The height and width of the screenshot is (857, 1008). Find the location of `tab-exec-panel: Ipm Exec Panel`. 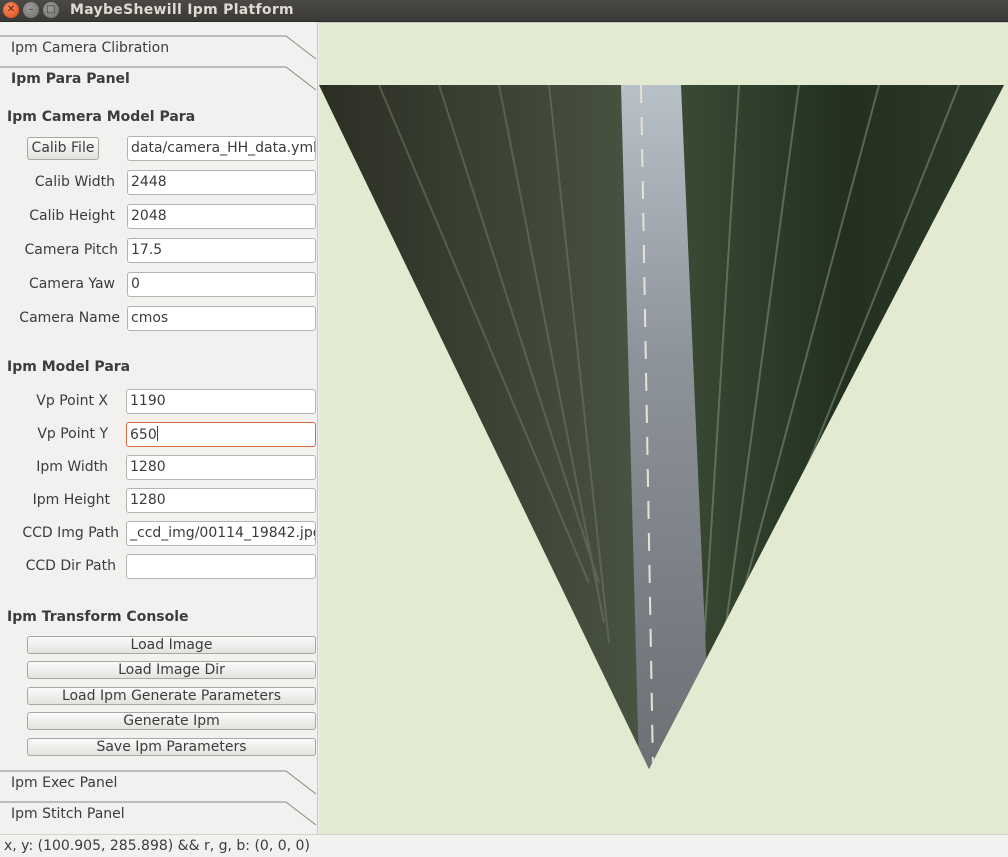

tab-exec-panel: Ipm Exec Panel is located at coordinates (159, 785).